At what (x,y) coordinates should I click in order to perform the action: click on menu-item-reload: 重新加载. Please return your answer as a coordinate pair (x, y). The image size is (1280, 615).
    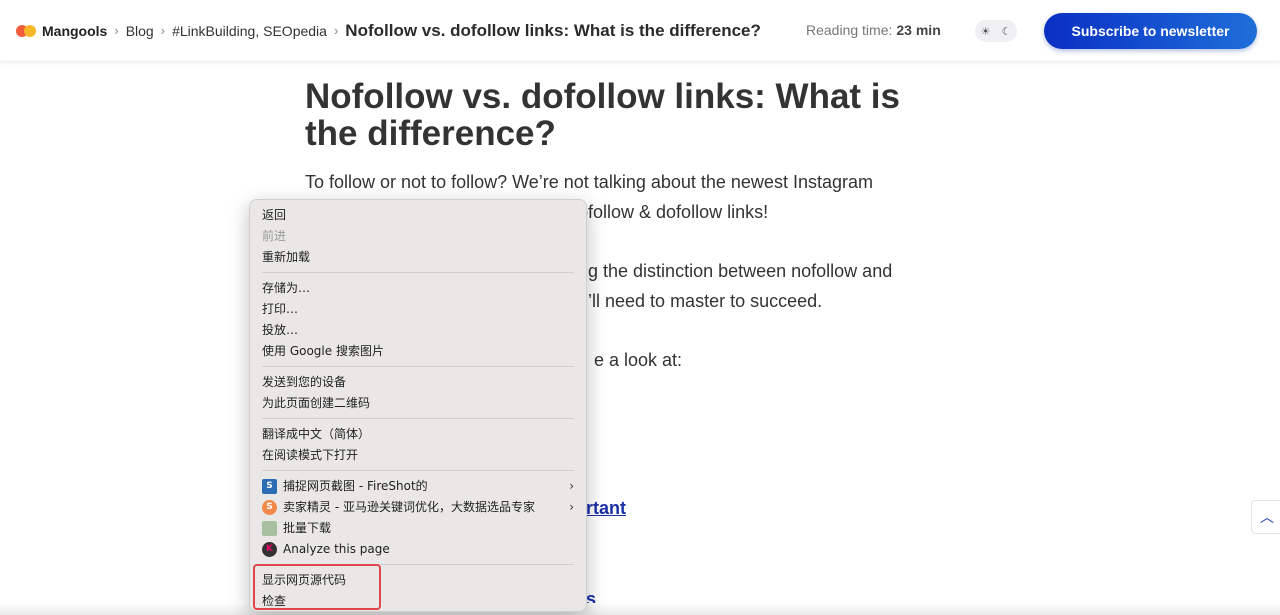
    Looking at the image, I should click on (418, 257).